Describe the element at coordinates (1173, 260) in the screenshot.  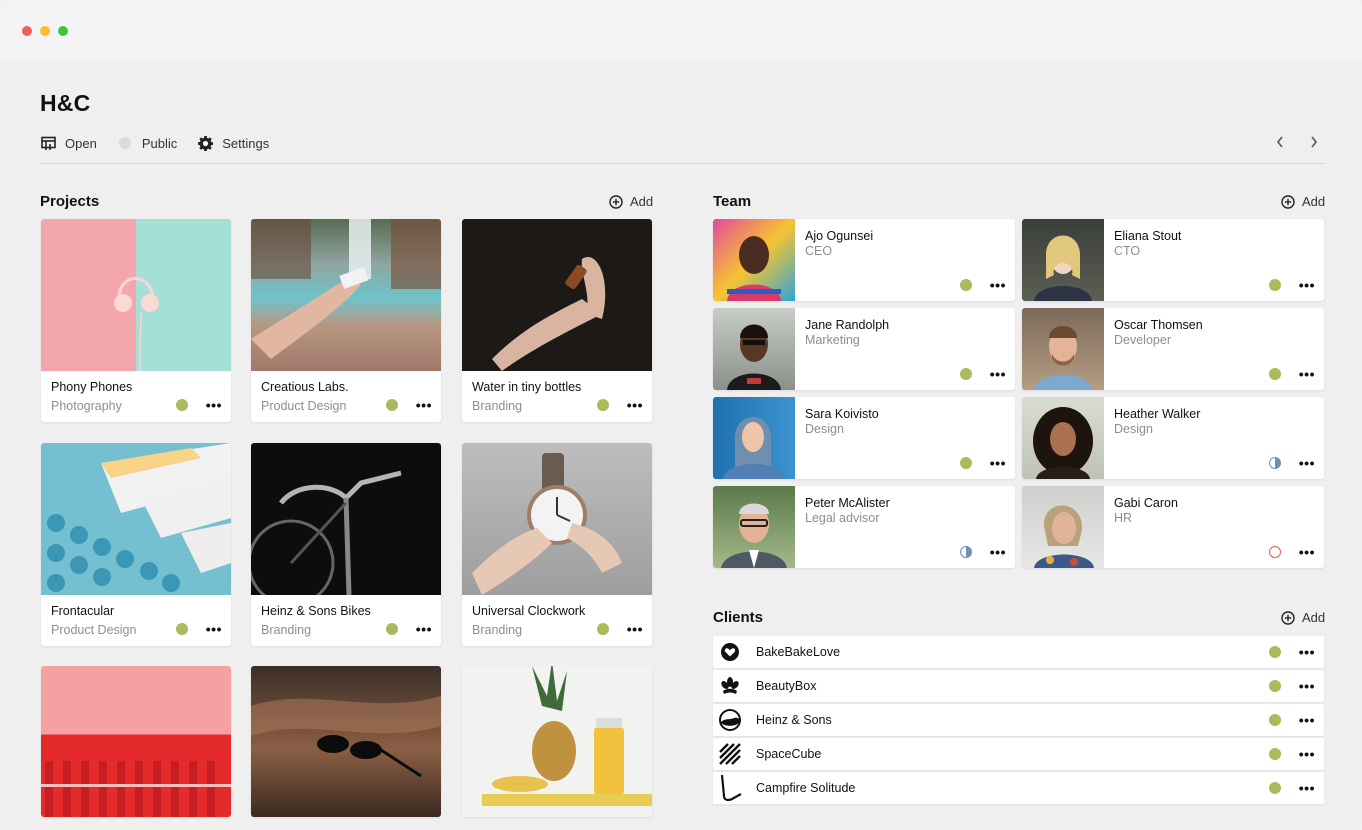
I see `team-member-card: Eliana Stout CTO •••` at that location.